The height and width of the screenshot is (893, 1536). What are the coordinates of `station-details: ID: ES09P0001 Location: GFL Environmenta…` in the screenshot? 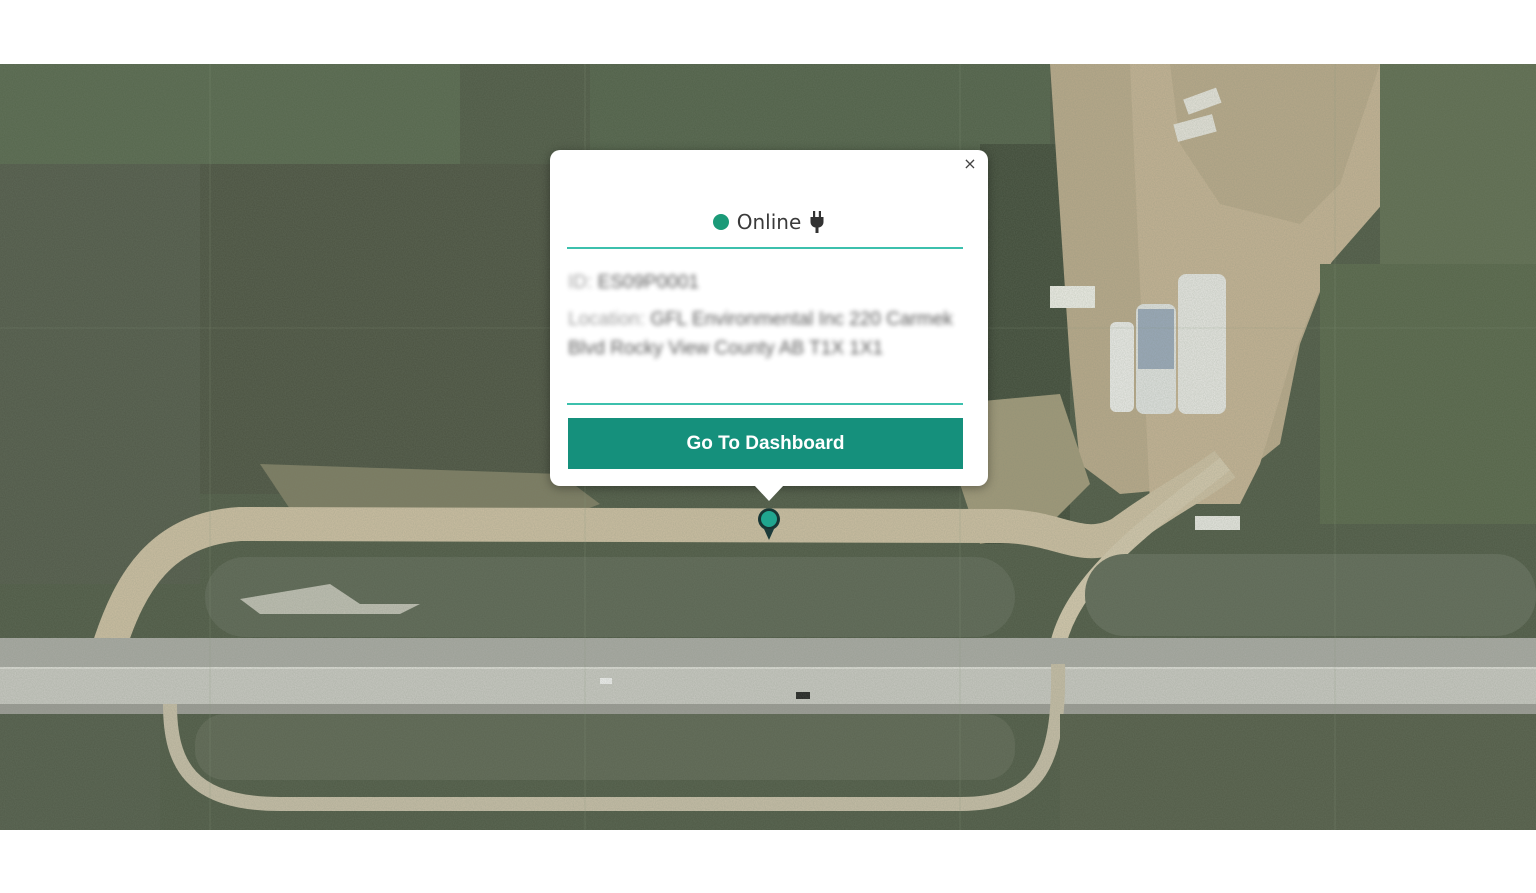 It's located at (764, 315).